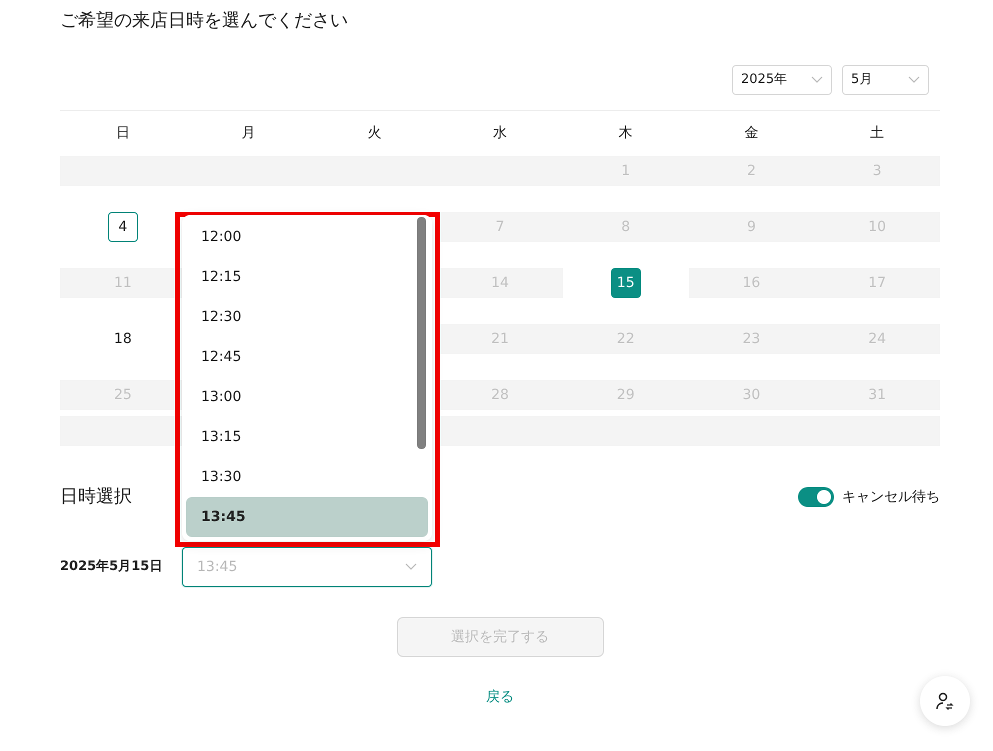  Describe the element at coordinates (782, 80) in the screenshot. I see `year-select: 2025年` at that location.